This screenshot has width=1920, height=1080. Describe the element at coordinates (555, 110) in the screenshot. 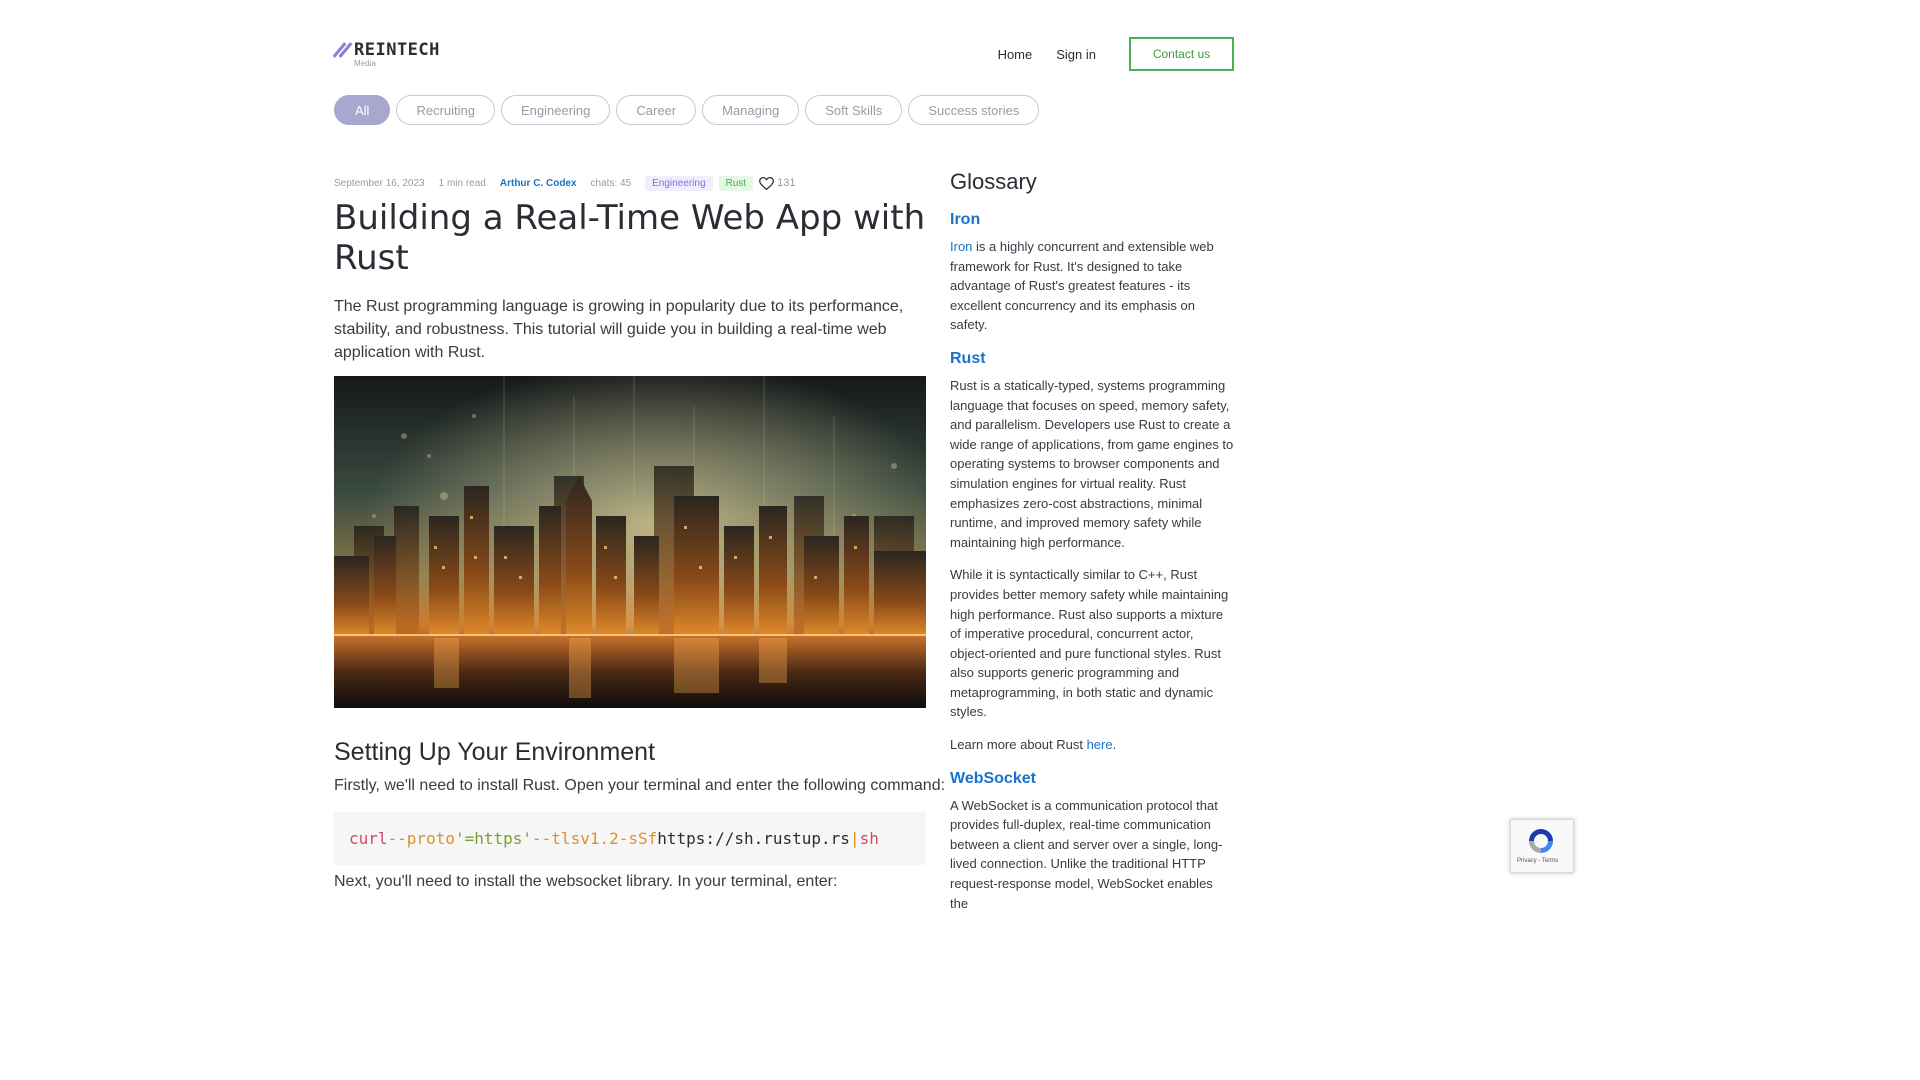

I see `tab-engineering: Engineering` at that location.